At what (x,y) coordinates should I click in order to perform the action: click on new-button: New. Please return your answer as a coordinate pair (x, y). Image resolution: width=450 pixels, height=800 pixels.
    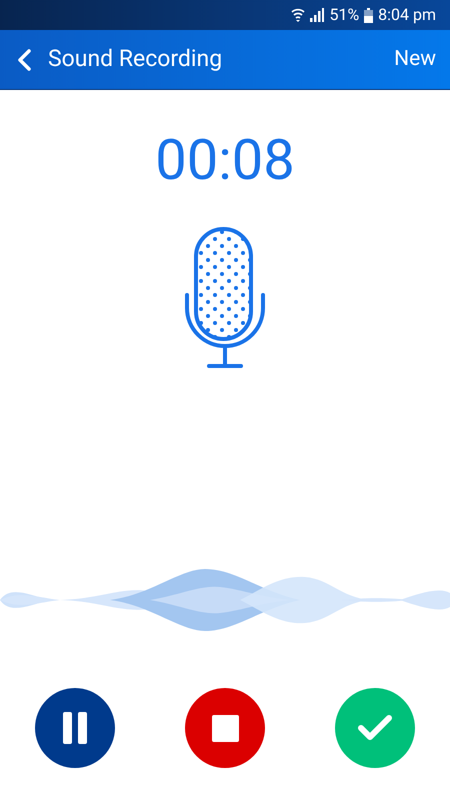
    Looking at the image, I should click on (415, 60).